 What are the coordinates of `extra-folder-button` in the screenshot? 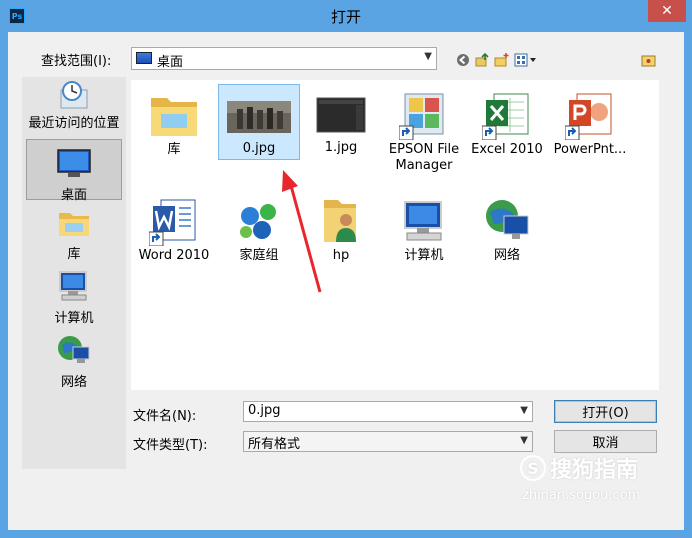 It's located at (649, 60).